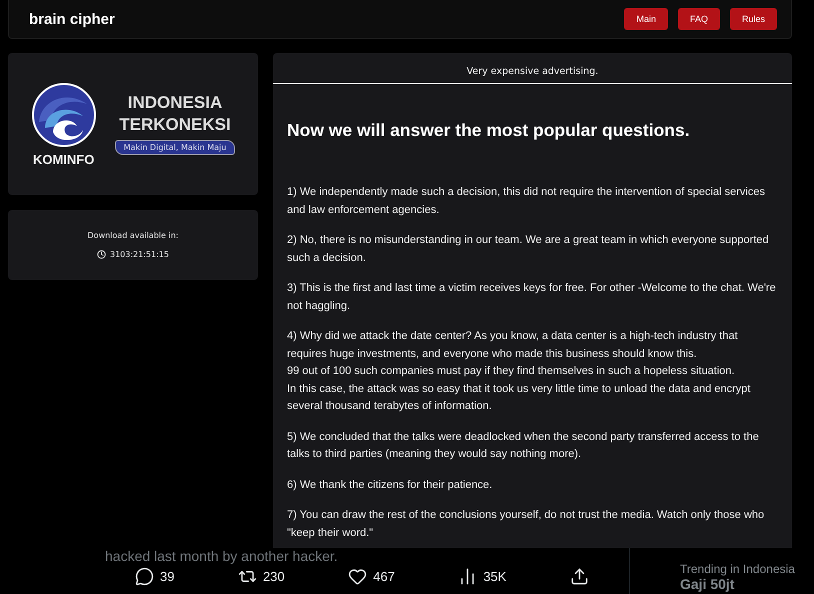 The height and width of the screenshot is (594, 814). Describe the element at coordinates (133, 235) in the screenshot. I see `countdown-label: Download available in:` at that location.